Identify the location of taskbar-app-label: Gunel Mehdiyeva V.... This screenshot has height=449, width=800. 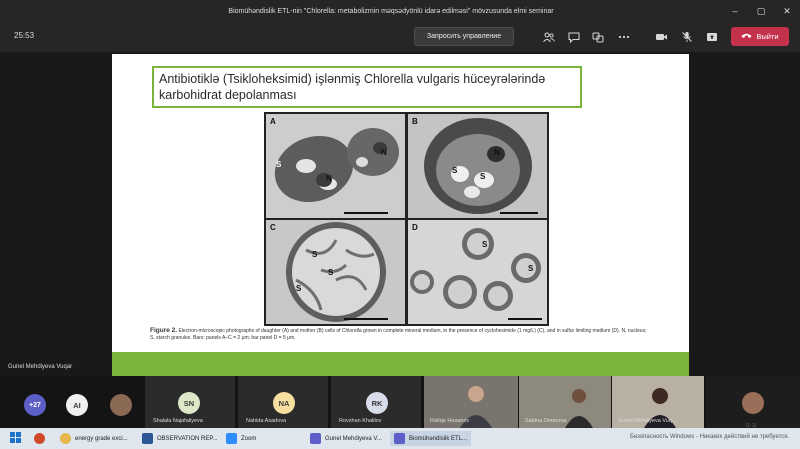
(353, 438).